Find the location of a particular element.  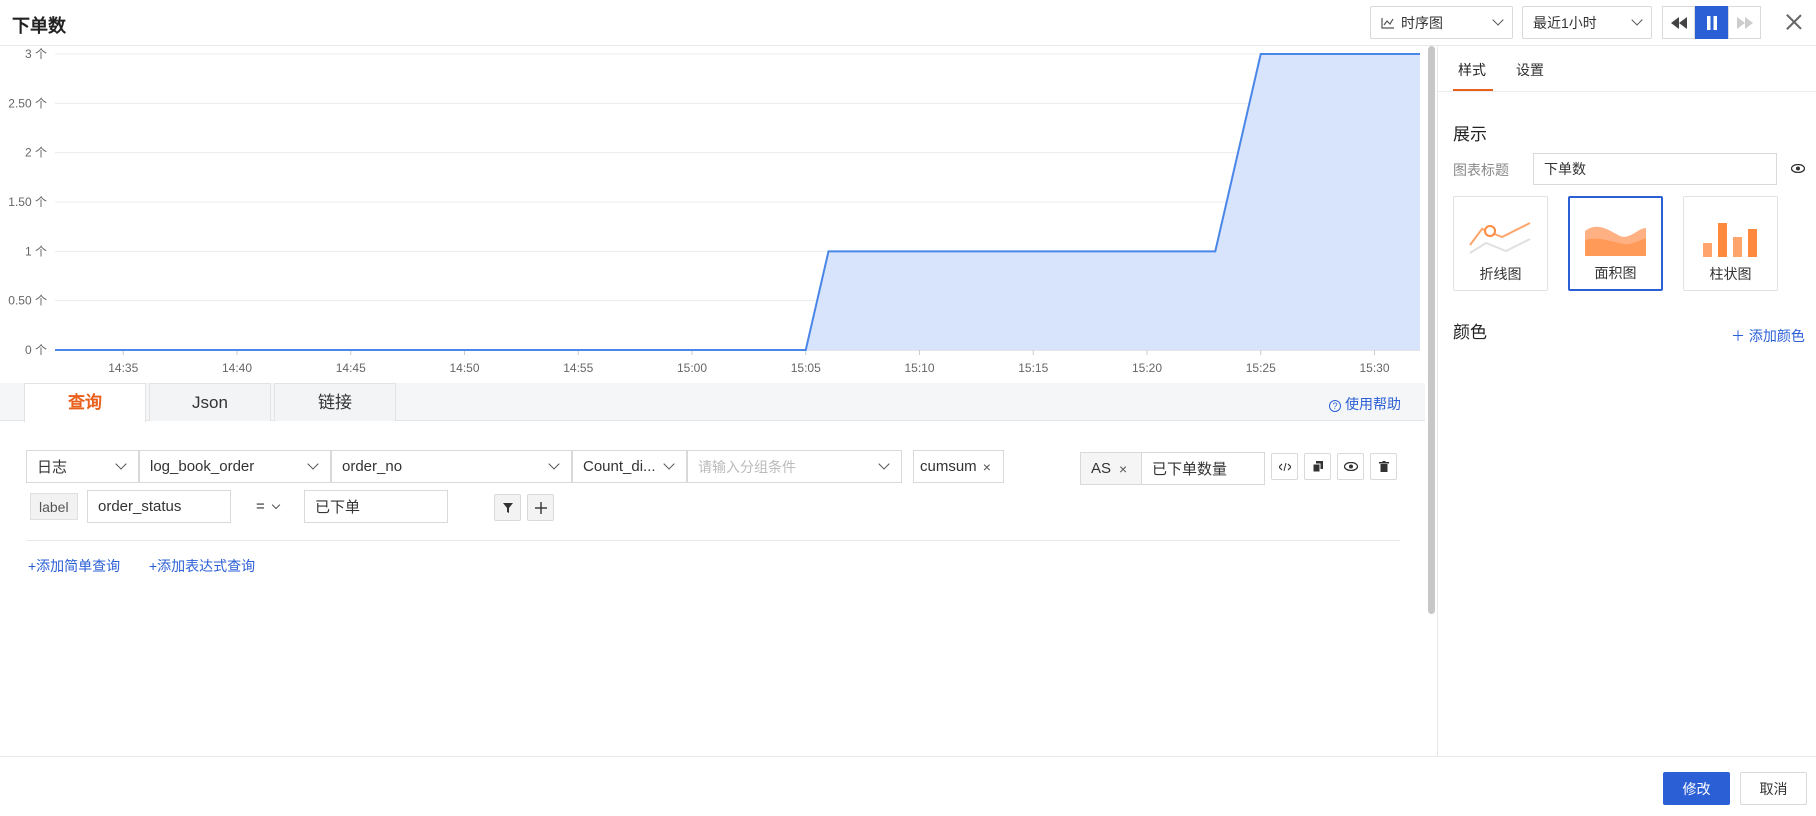

help-label: 使用帮助 is located at coordinates (1373, 404).